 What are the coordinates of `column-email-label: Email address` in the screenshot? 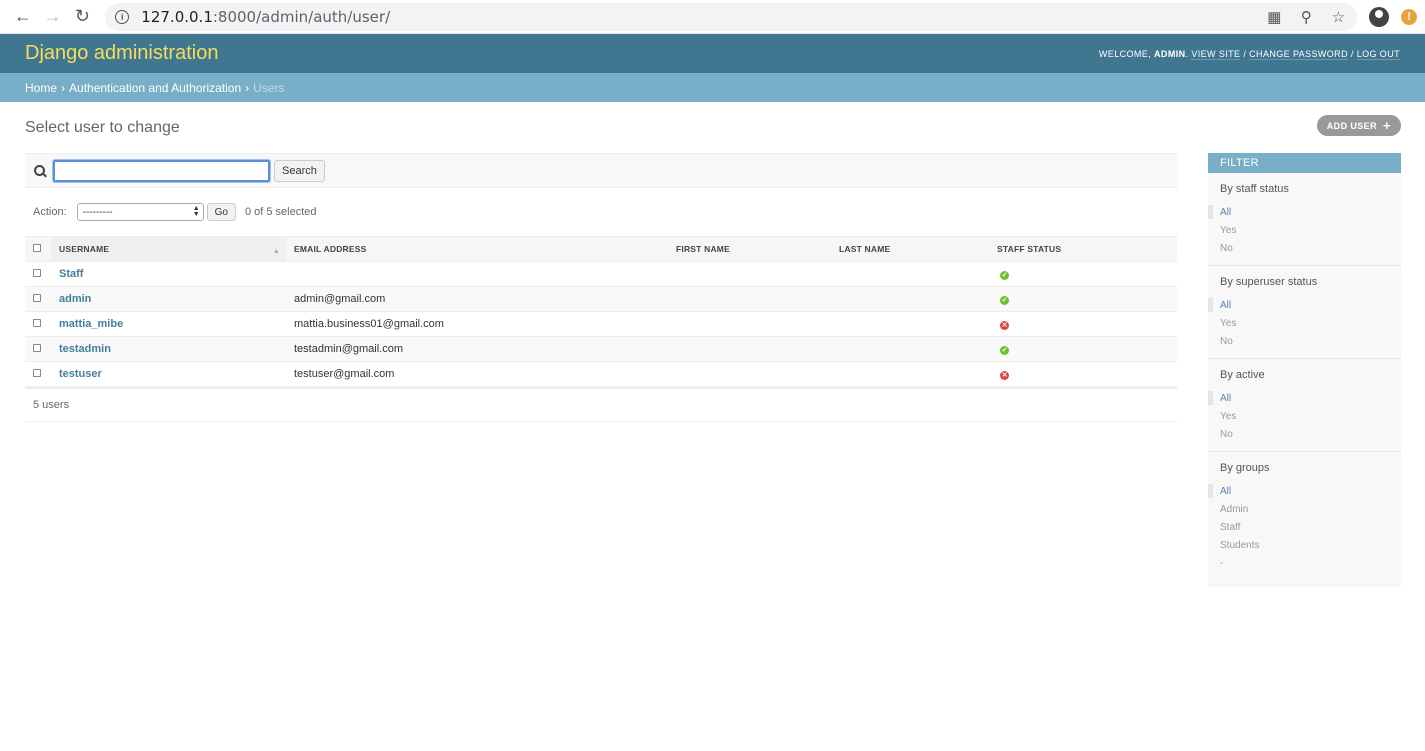 It's located at (330, 249).